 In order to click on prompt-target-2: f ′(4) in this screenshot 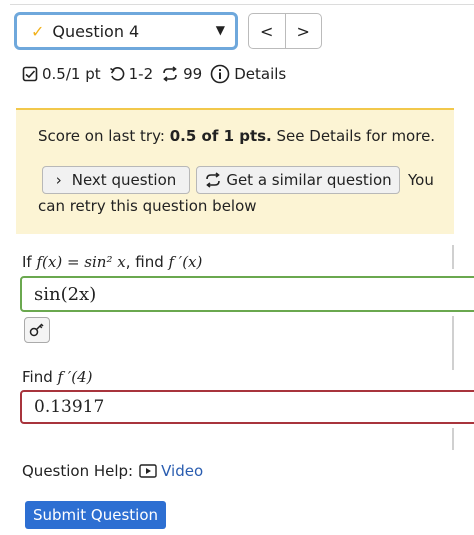, I will do `click(75, 377)`.